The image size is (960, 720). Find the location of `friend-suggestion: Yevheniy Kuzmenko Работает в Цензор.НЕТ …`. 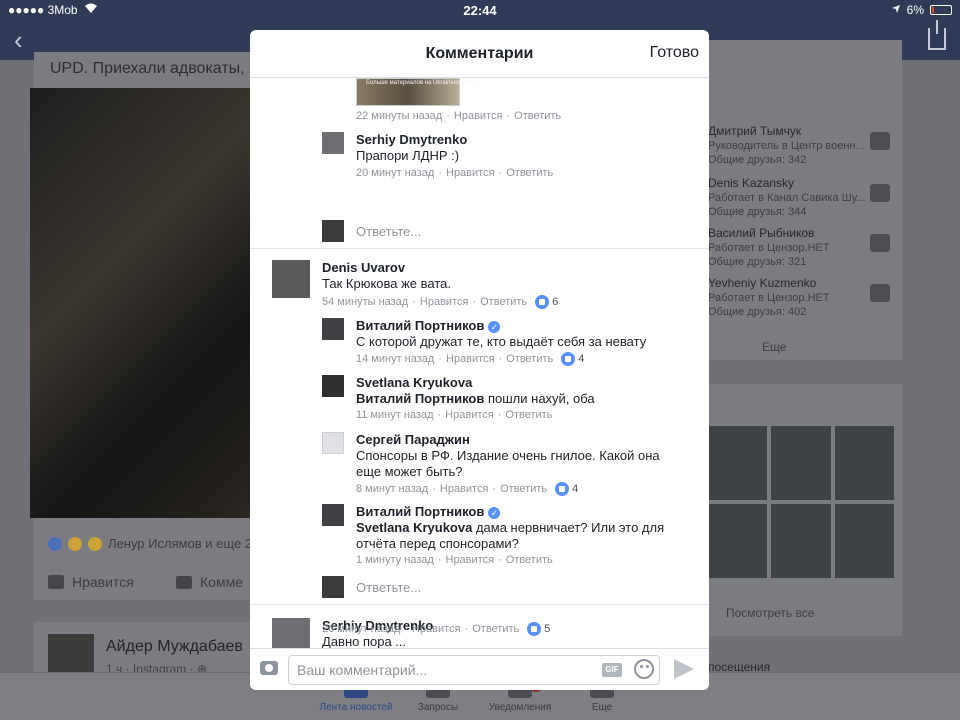

friend-suggestion: Yevheniy Kuzmenko Работает в Цензор.НЕТ … is located at coordinates (805, 300).